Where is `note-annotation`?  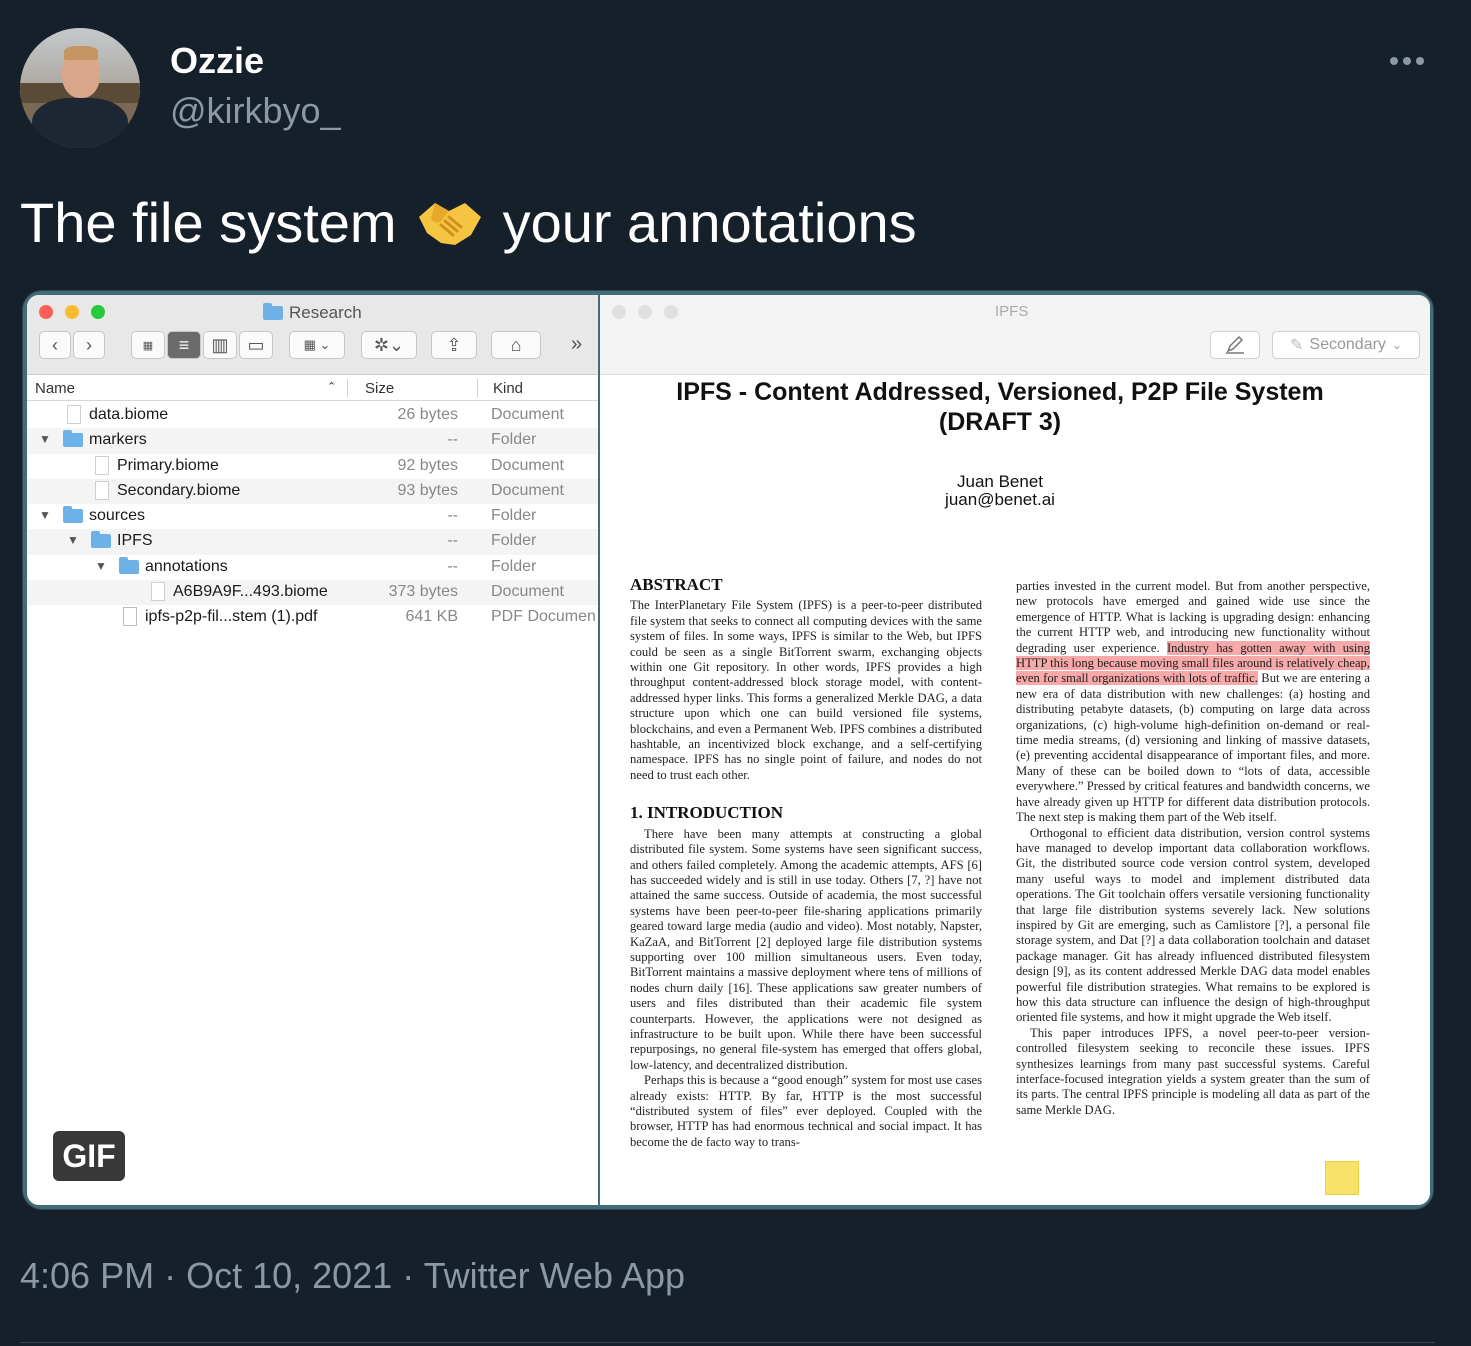
note-annotation is located at coordinates (1342, 1178).